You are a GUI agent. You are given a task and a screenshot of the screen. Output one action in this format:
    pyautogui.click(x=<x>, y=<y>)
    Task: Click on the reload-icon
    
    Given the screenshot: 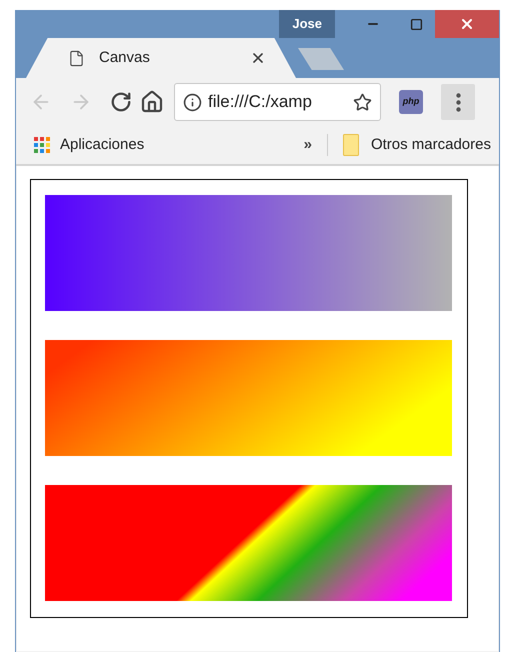 What is the action you would take?
    pyautogui.click(x=121, y=102)
    